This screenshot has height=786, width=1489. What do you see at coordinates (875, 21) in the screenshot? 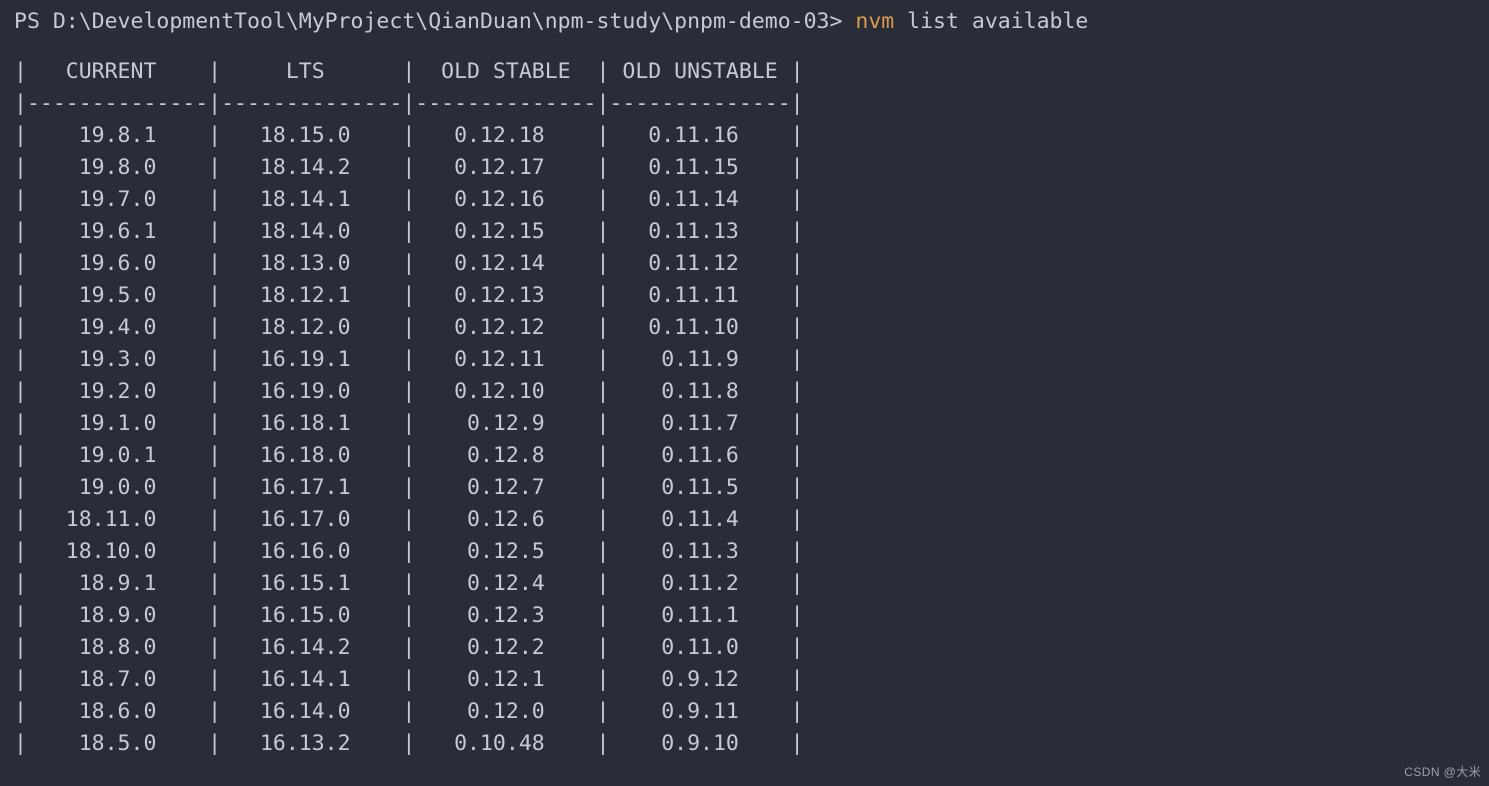
I see `command-name: nvm` at bounding box center [875, 21].